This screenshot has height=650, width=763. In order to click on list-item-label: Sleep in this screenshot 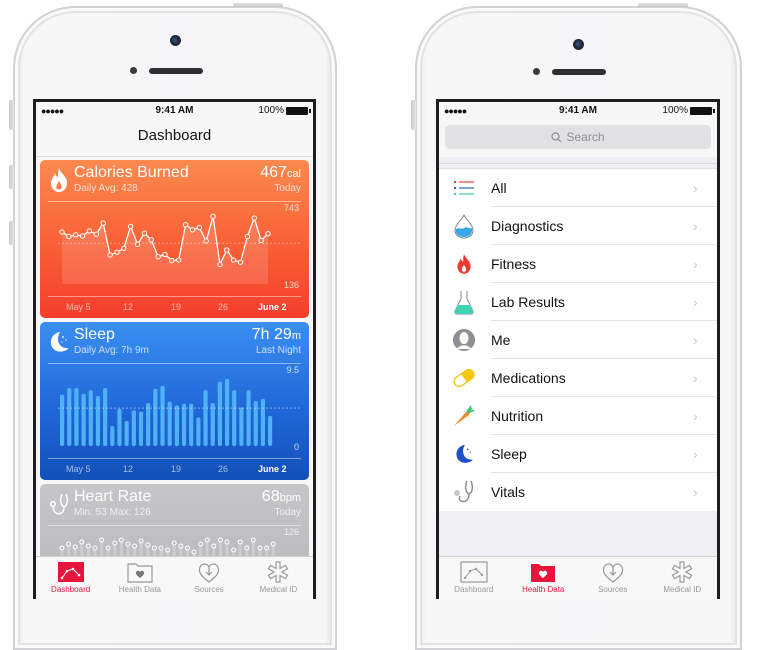, I will do `click(509, 454)`.